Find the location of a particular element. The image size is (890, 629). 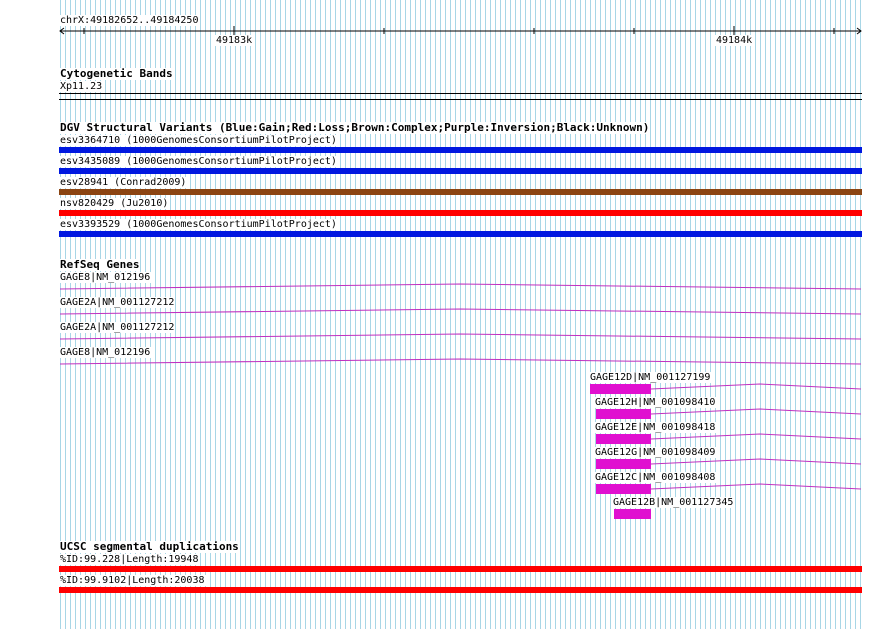

gene-label: GAGE12C|NM_001098408 is located at coordinates (655, 477).